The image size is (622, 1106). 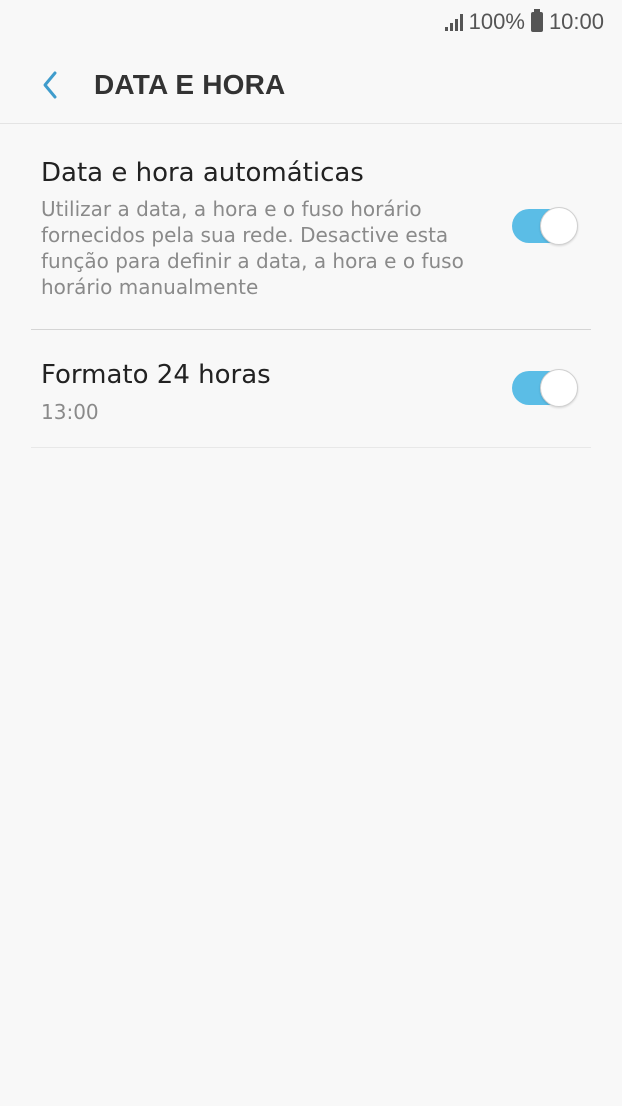 What do you see at coordinates (190, 84) in the screenshot?
I see `page-title: DATA E HORA` at bounding box center [190, 84].